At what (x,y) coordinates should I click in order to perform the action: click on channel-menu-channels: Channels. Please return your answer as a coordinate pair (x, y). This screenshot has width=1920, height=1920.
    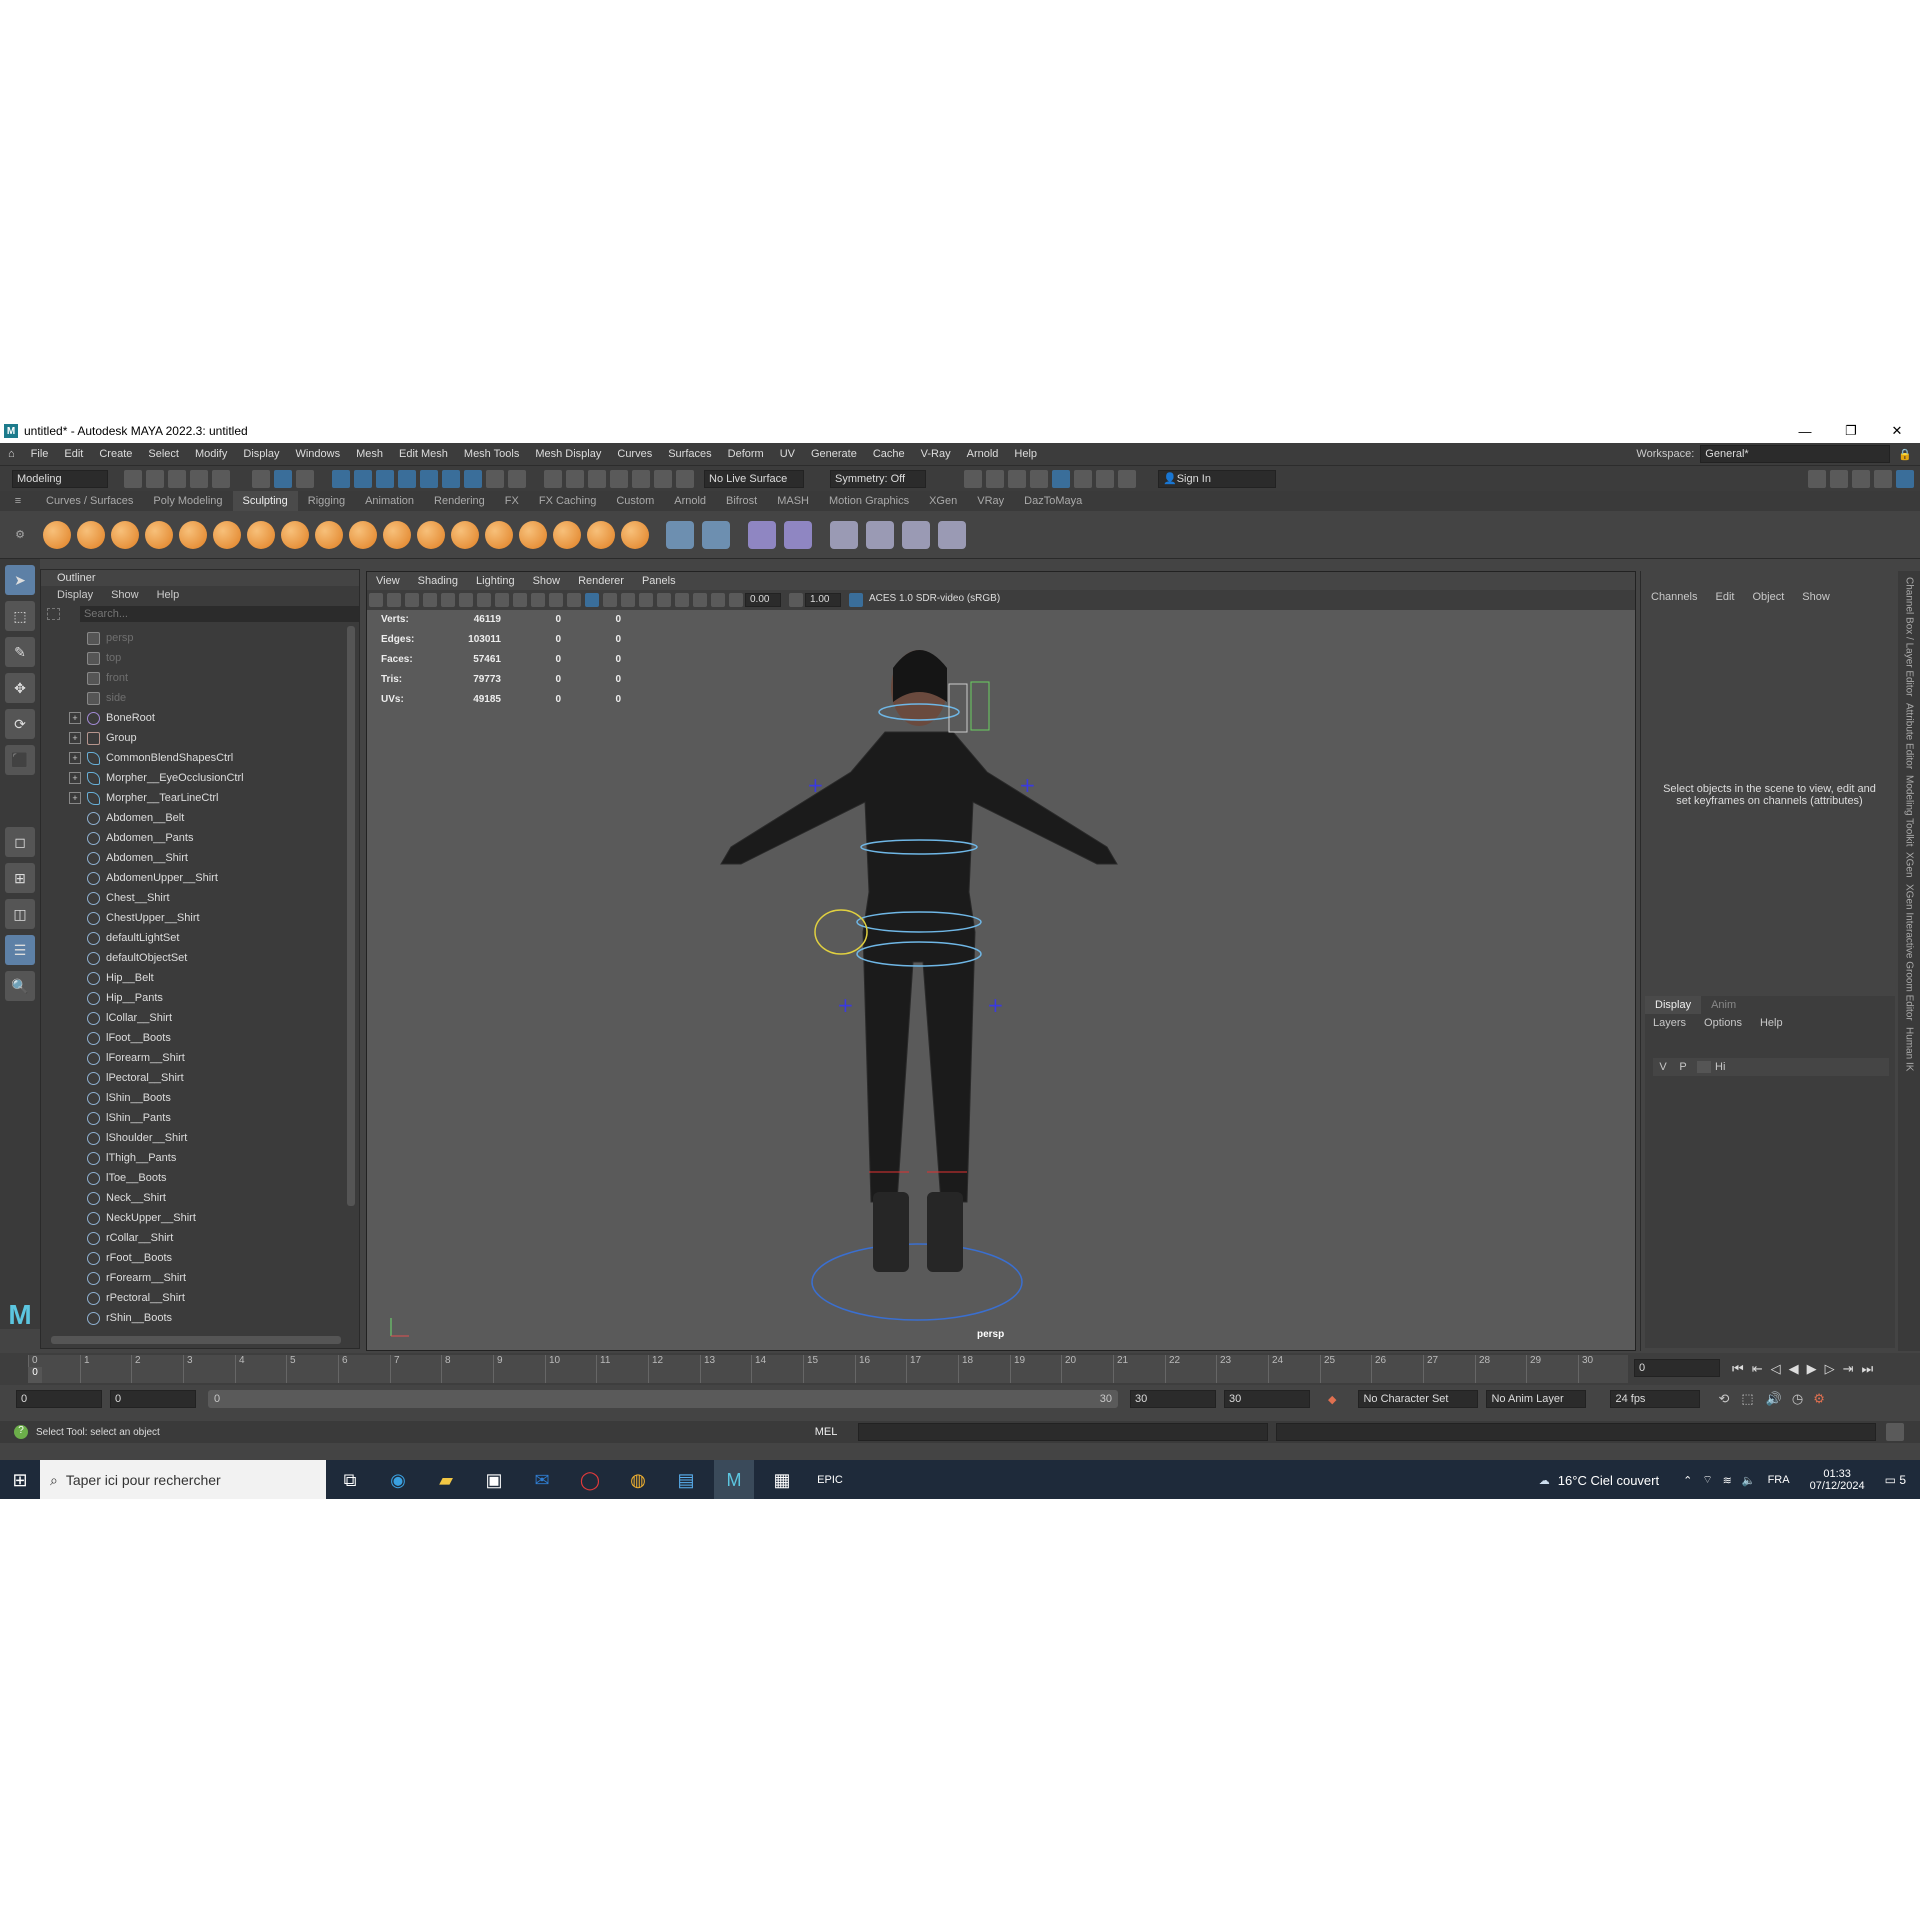
    Looking at the image, I should click on (1674, 597).